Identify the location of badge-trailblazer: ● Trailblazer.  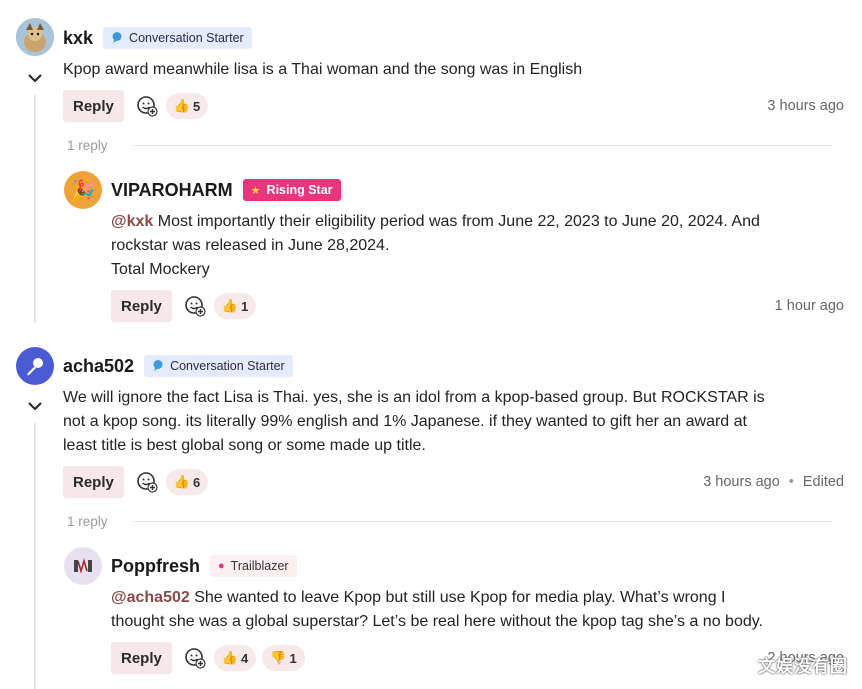
(253, 566).